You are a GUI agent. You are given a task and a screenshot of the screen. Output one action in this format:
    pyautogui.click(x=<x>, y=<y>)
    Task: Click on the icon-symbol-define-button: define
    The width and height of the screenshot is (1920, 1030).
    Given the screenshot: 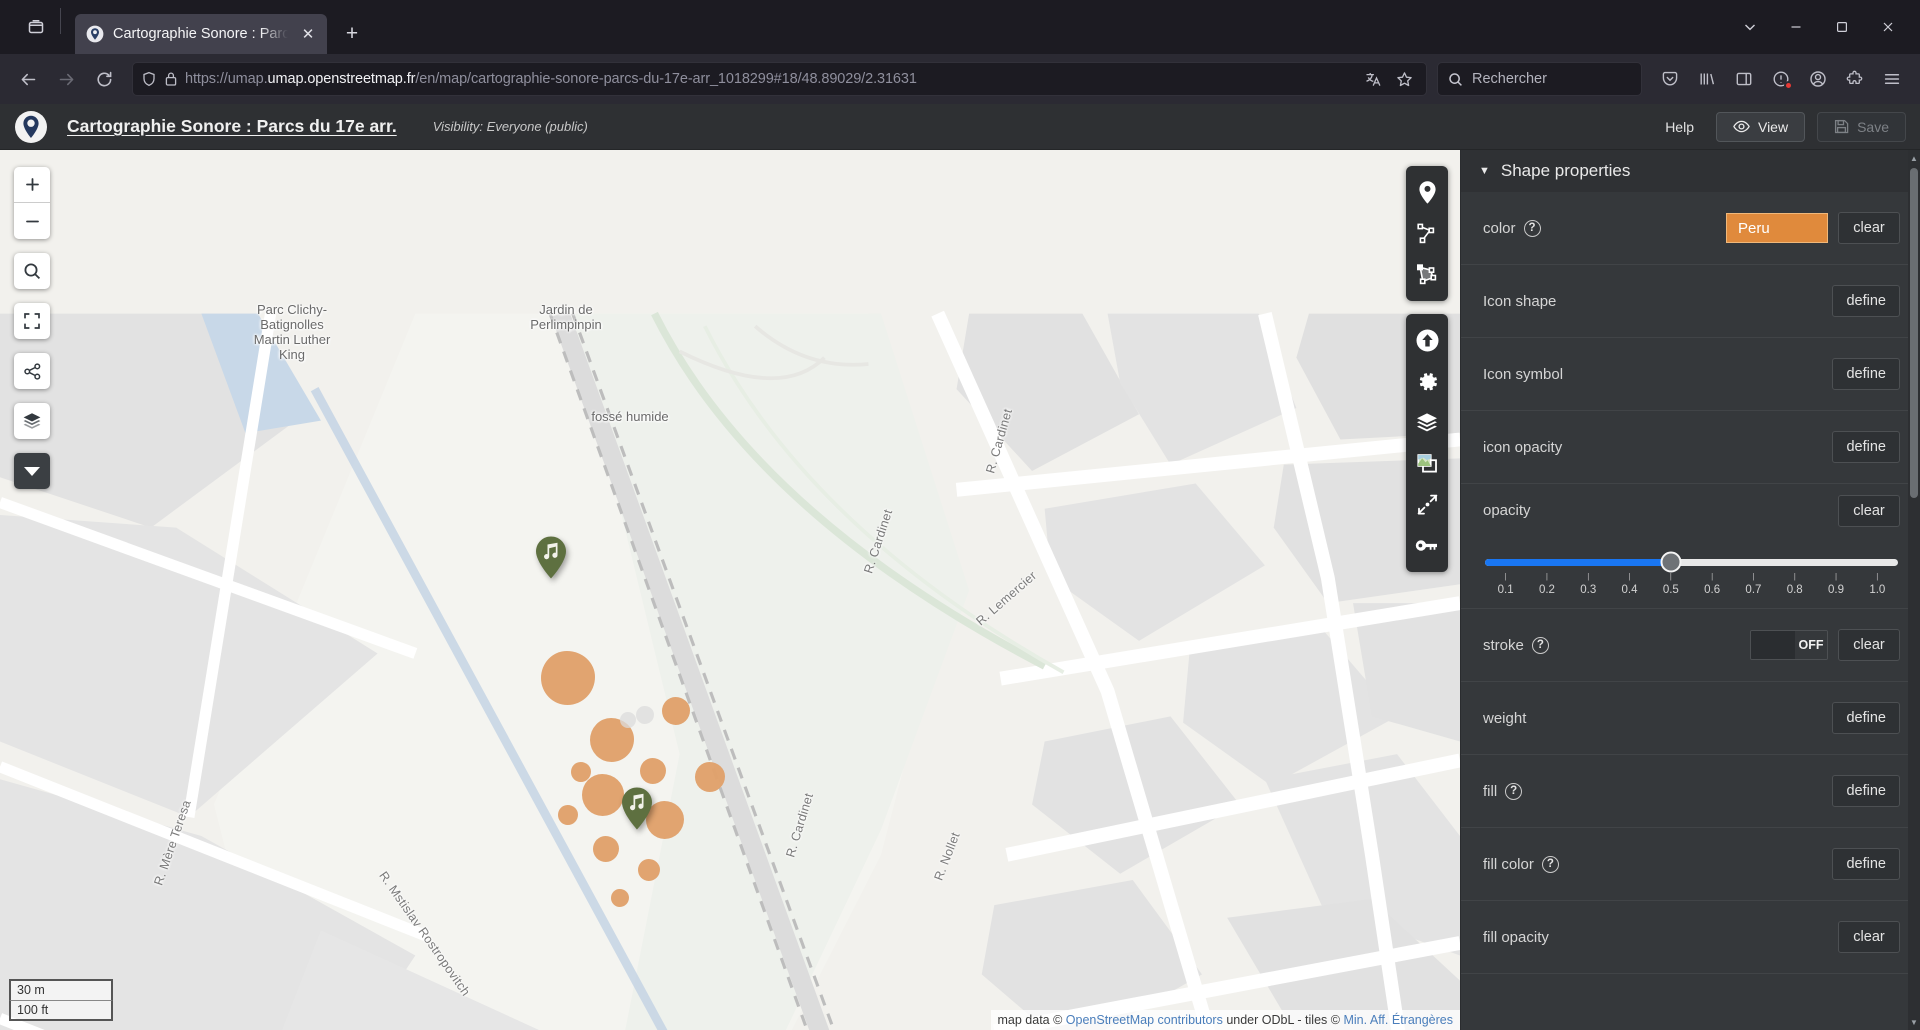 What is the action you would take?
    pyautogui.click(x=1866, y=374)
    